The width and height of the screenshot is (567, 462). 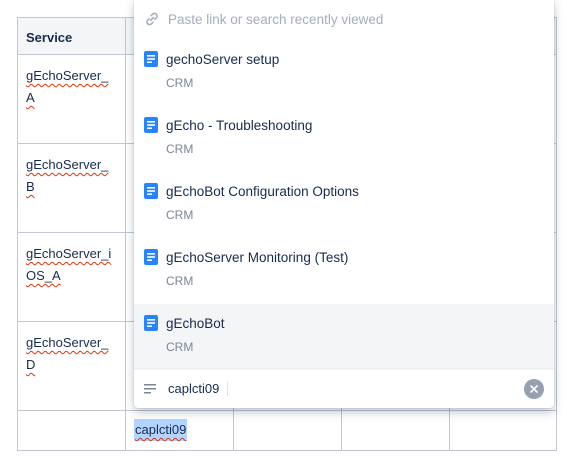 I want to click on result-title: gEcho - Troubleshooting, so click(x=239, y=125).